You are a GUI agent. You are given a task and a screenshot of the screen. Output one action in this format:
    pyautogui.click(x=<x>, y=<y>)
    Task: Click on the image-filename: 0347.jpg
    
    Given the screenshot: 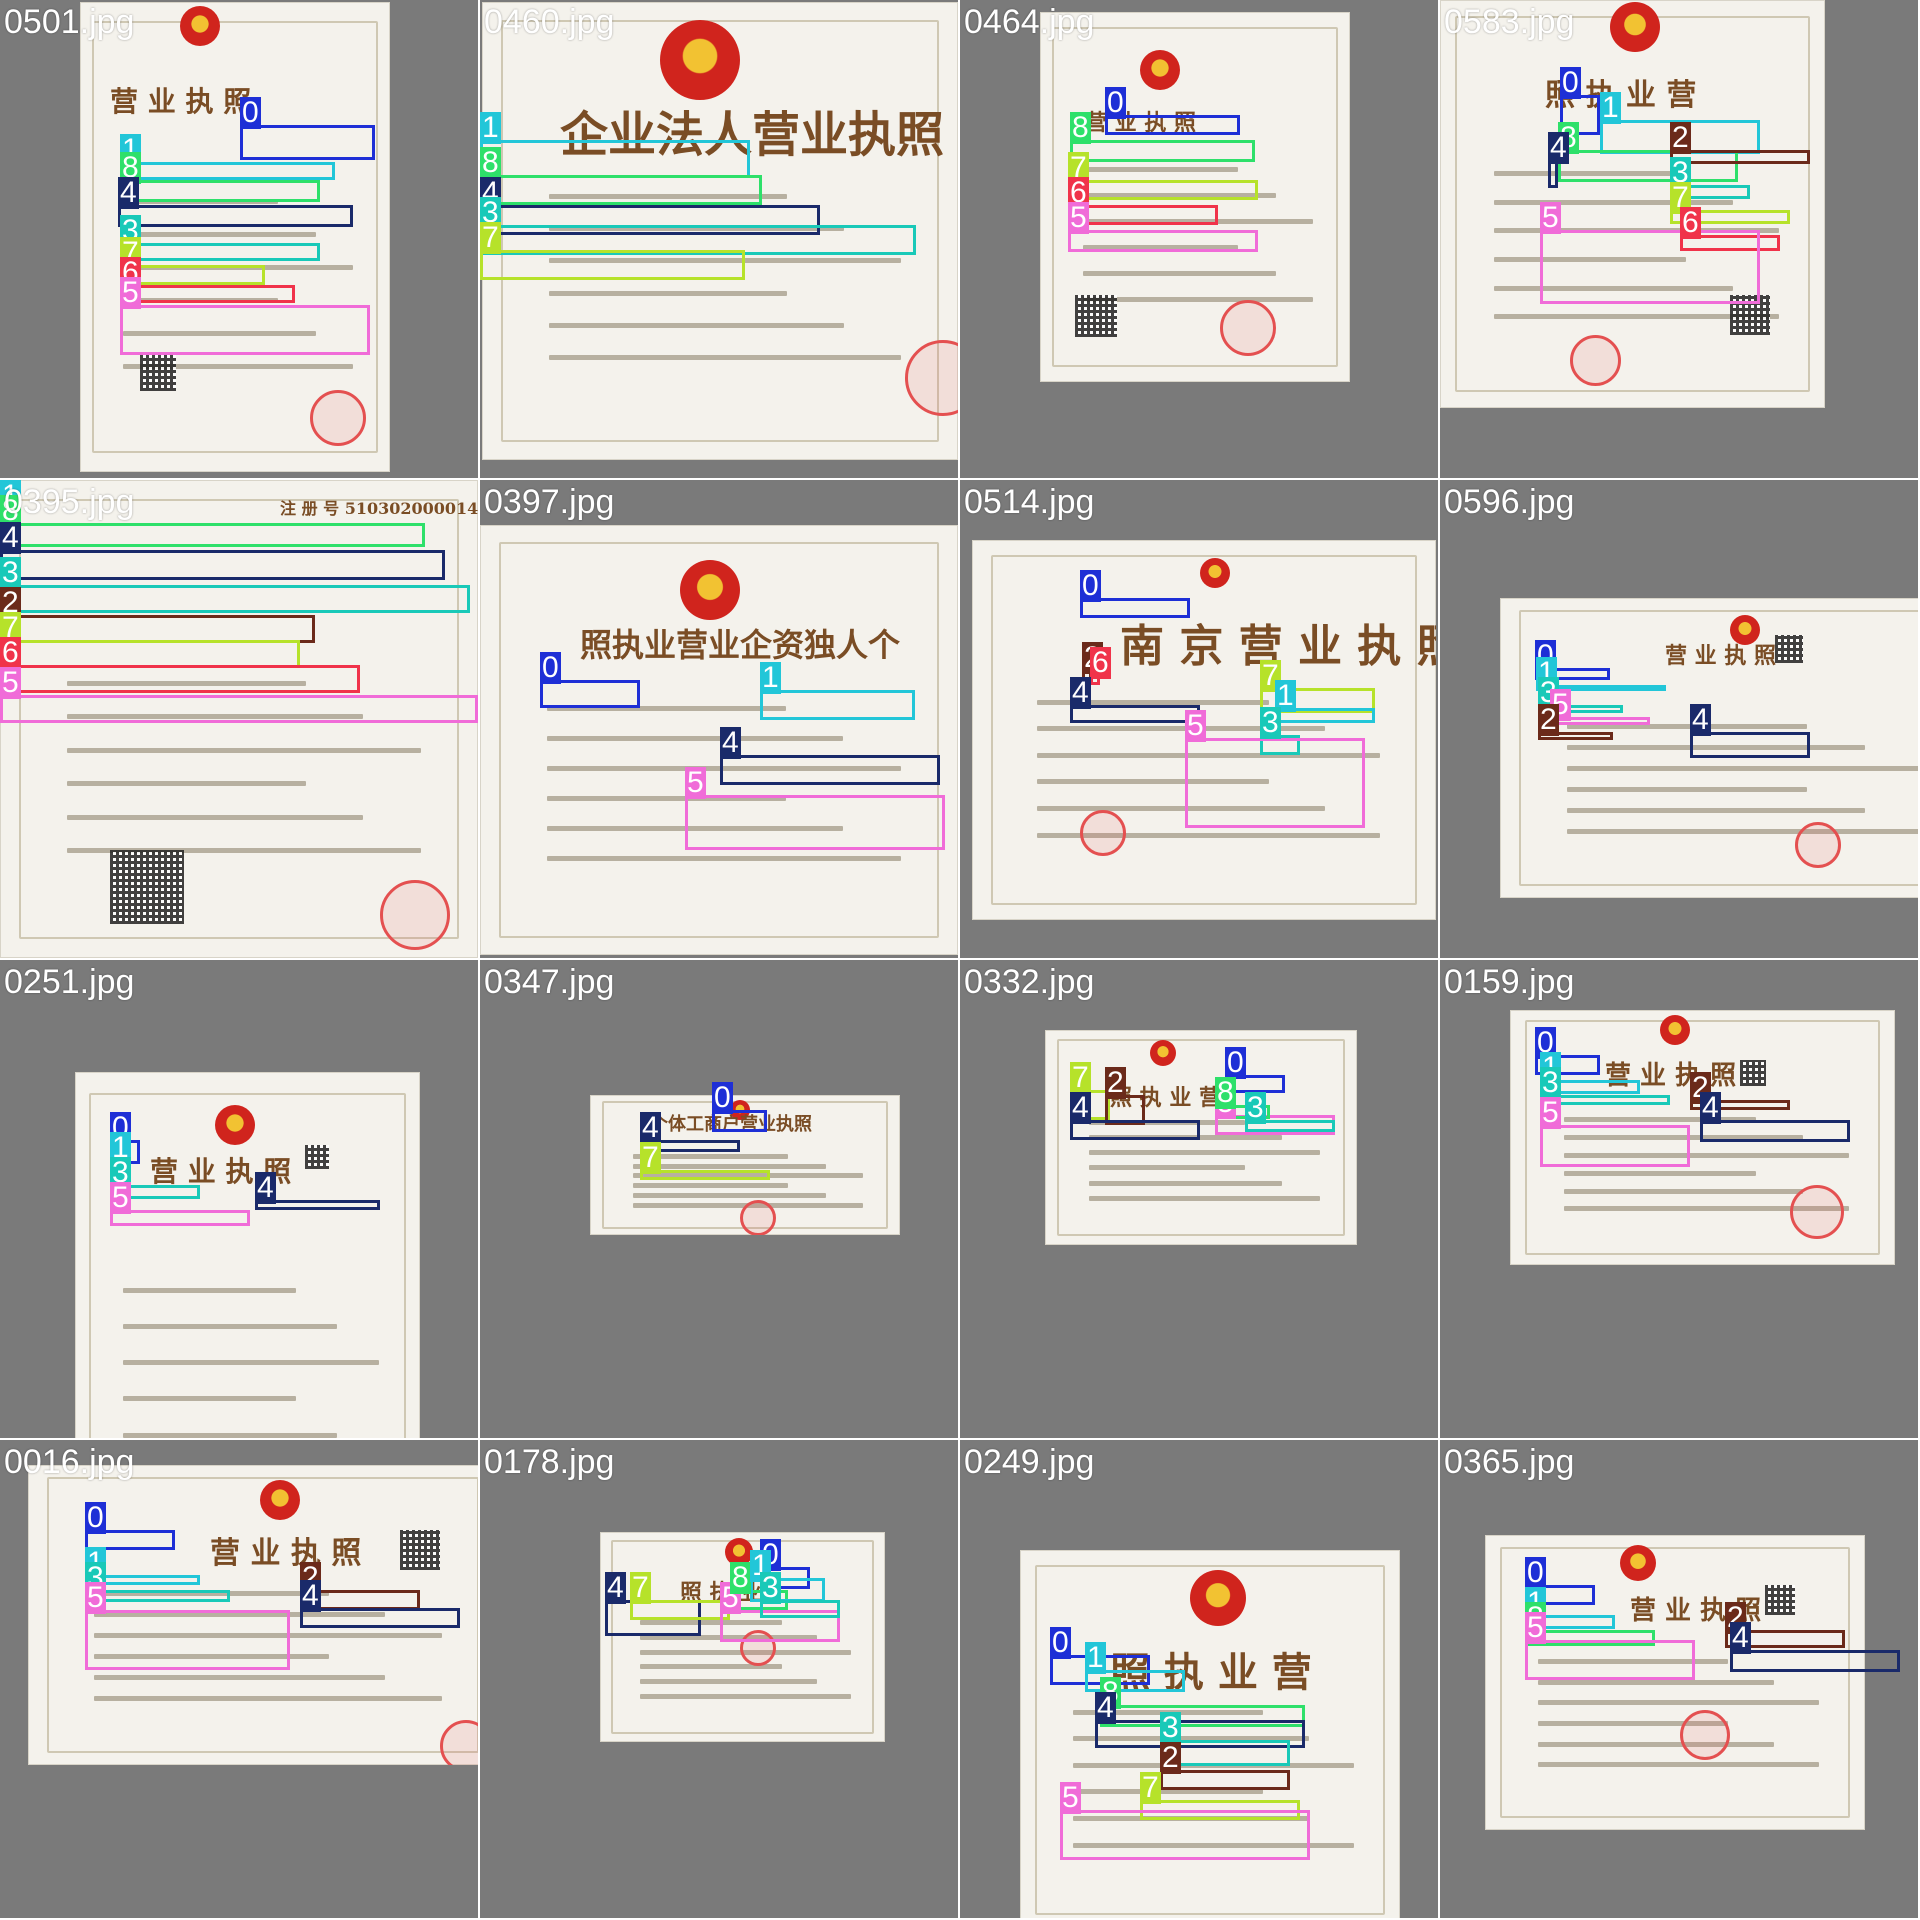 What is the action you would take?
    pyautogui.click(x=549, y=982)
    